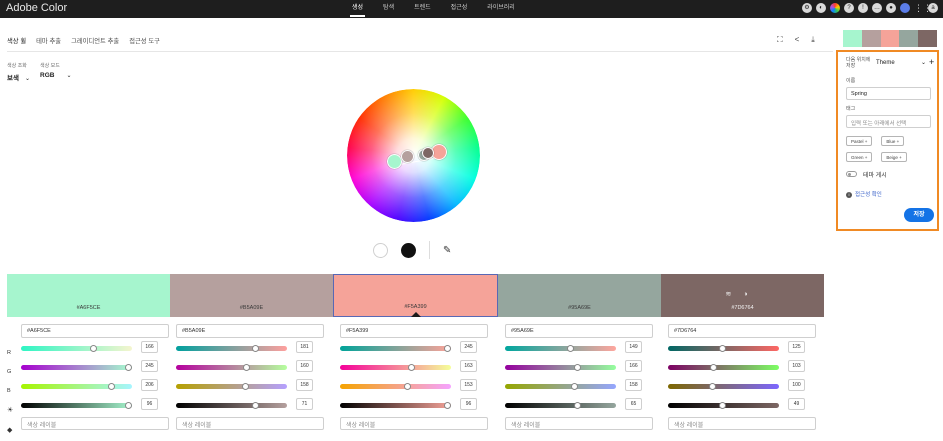 This screenshot has width=943, height=441. What do you see at coordinates (149, 385) in the screenshot?
I see `blue-value-input: 206` at bounding box center [149, 385].